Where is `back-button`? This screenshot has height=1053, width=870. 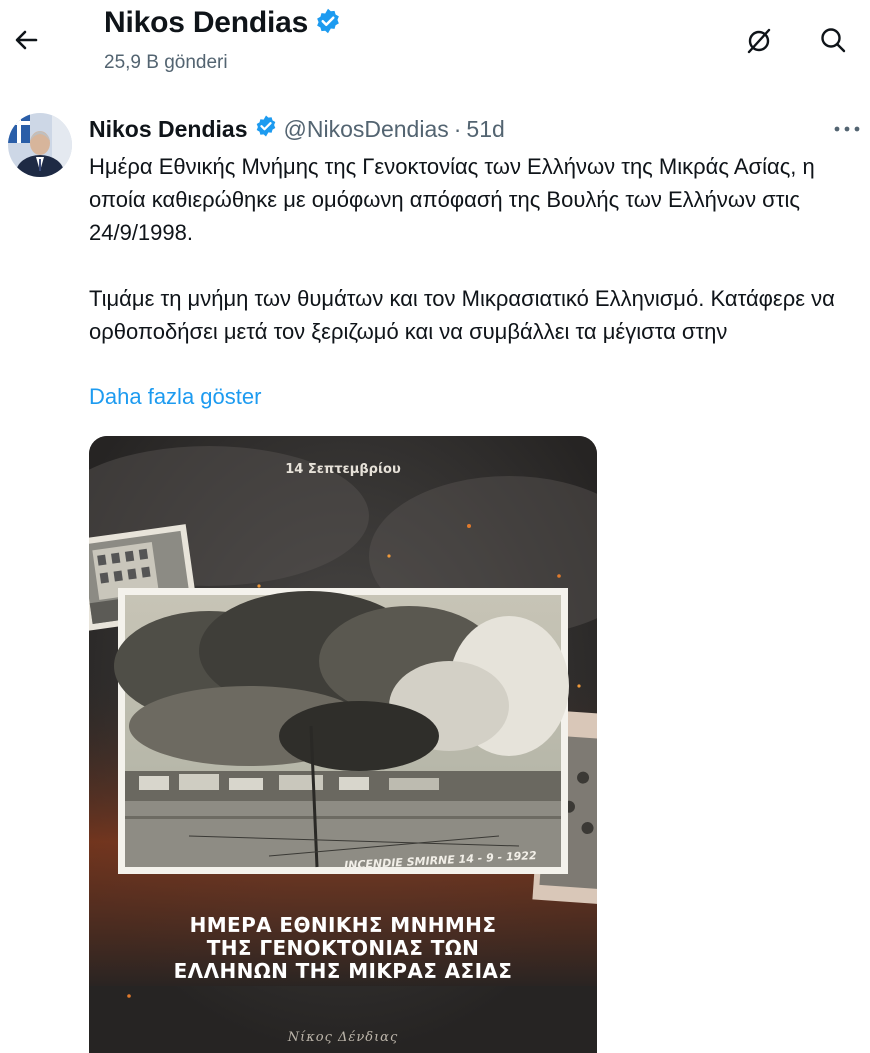
back-button is located at coordinates (26, 40).